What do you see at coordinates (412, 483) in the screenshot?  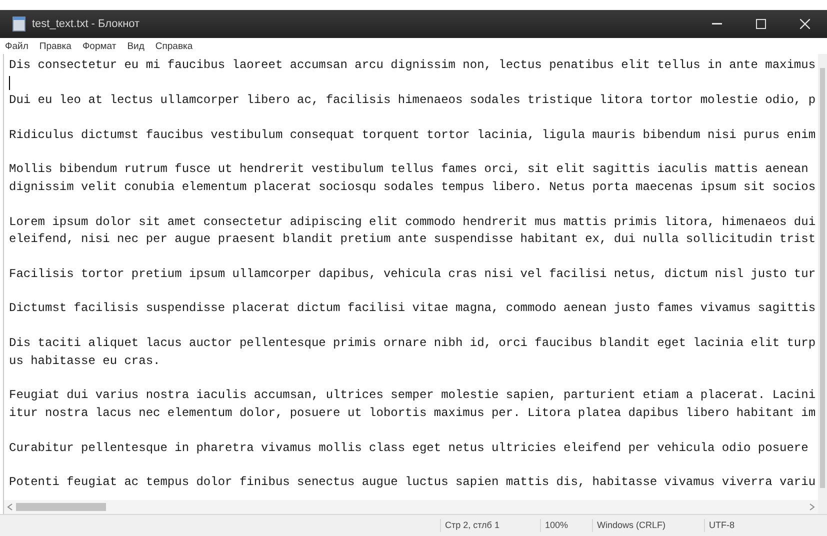 I see `text-line: Potenti feugiat ac tempus dolor finibus senectus augue luctus sapien mattis dis, habitasse vivamus viverra variu` at bounding box center [412, 483].